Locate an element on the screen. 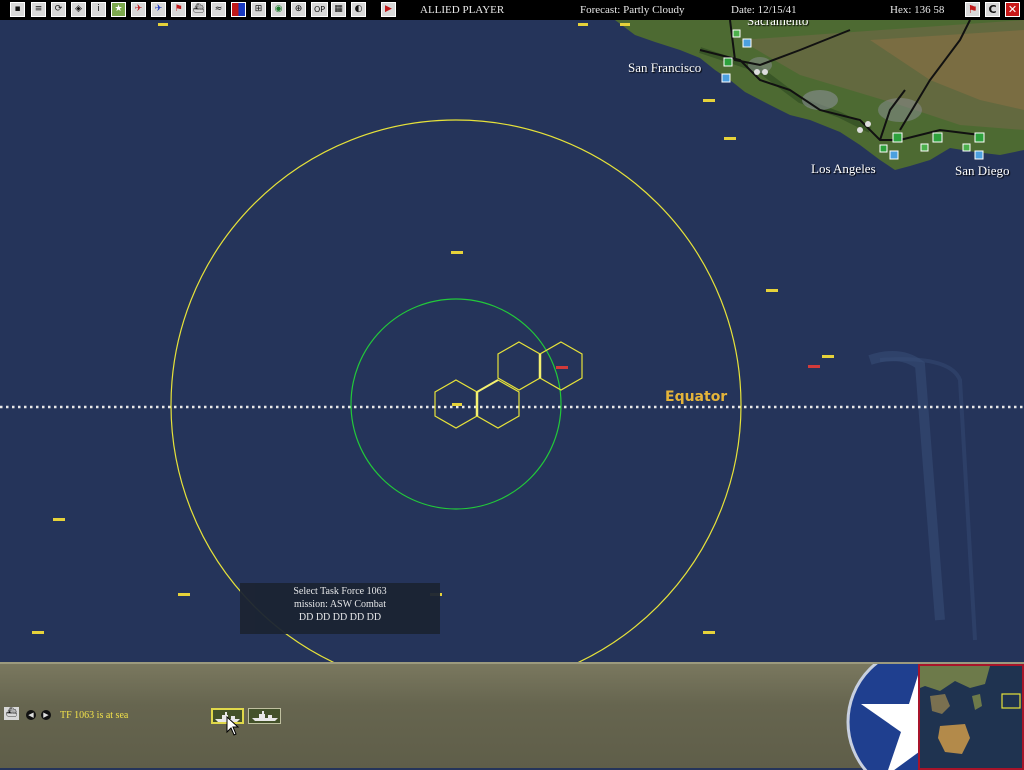  globe-icon: ◉ is located at coordinates (278, 9).